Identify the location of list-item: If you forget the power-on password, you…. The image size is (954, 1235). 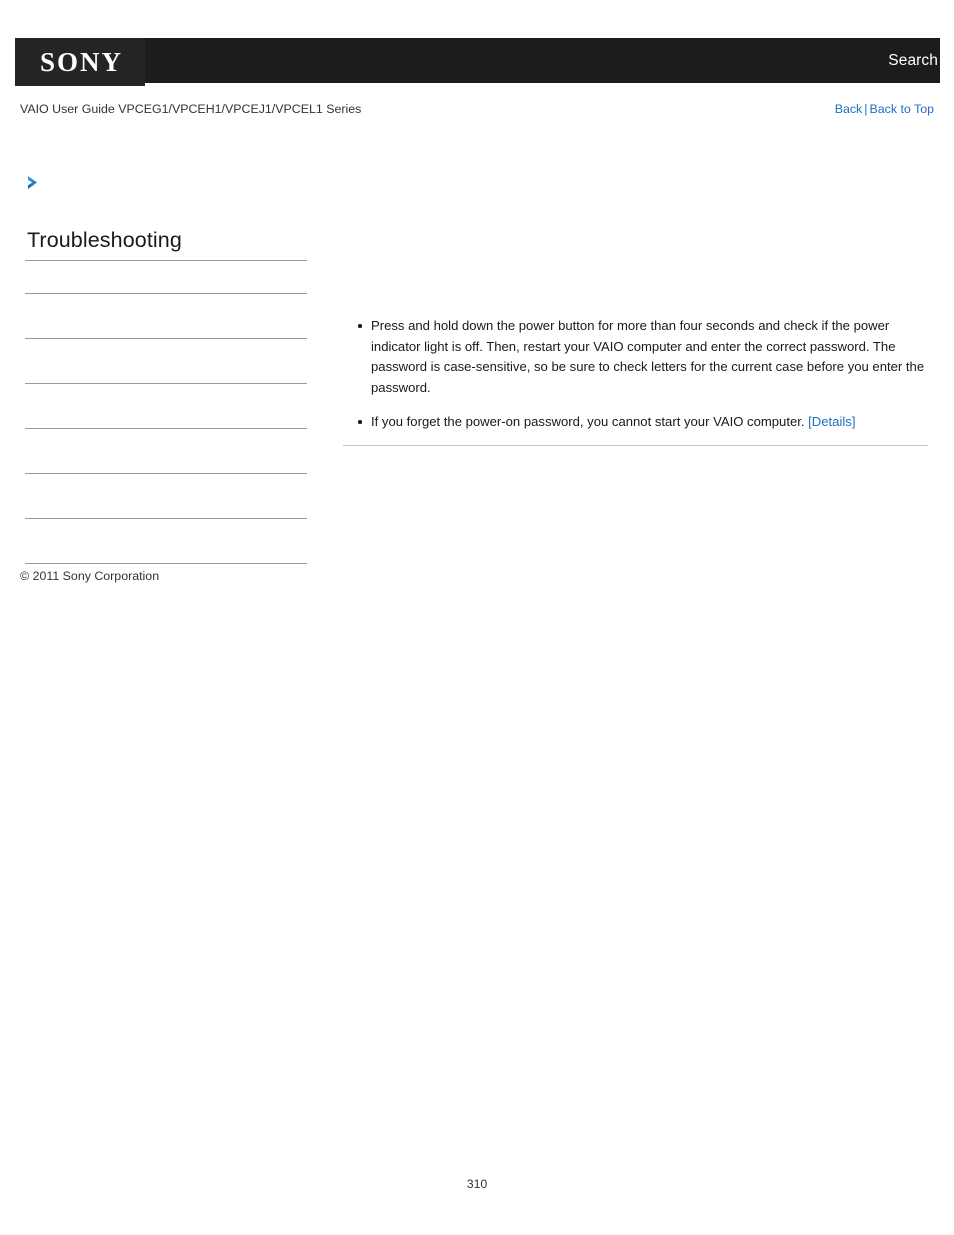
(643, 422).